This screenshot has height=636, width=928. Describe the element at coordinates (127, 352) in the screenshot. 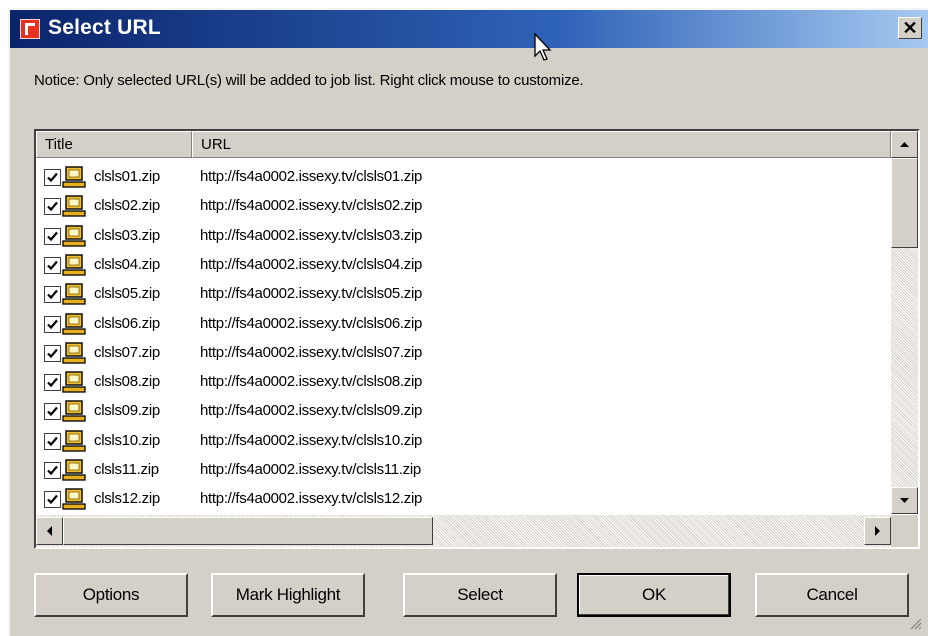

I see `row-title: clsls07.zip` at that location.